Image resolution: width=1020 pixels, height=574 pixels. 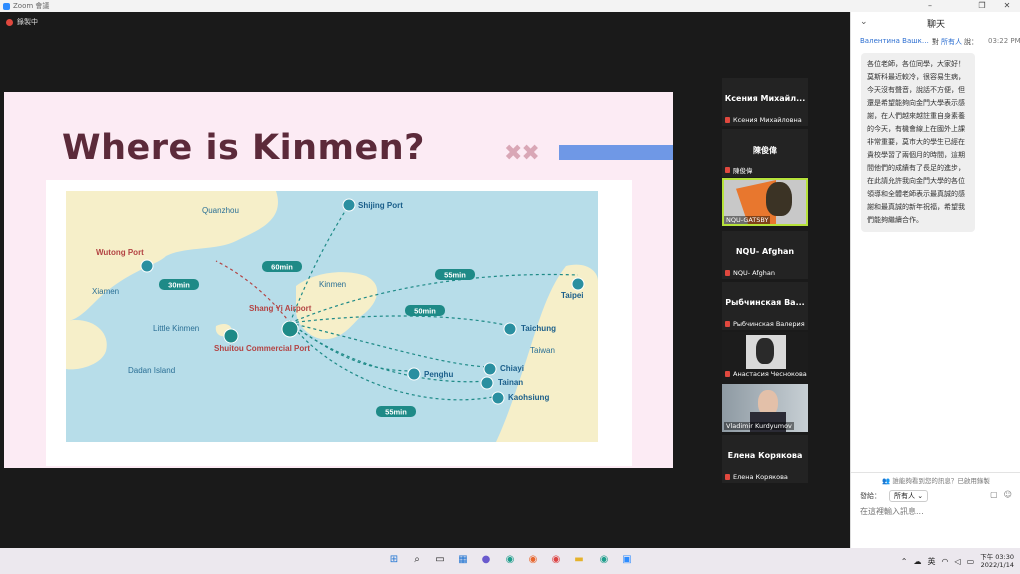 I want to click on duration-kaohsiung: 55min, so click(x=396, y=412).